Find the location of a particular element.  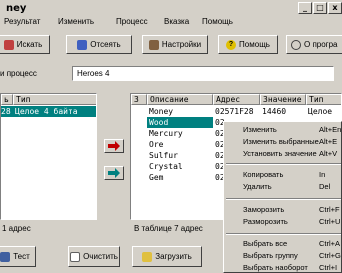

move-to-table-button is located at coordinates (114, 173).